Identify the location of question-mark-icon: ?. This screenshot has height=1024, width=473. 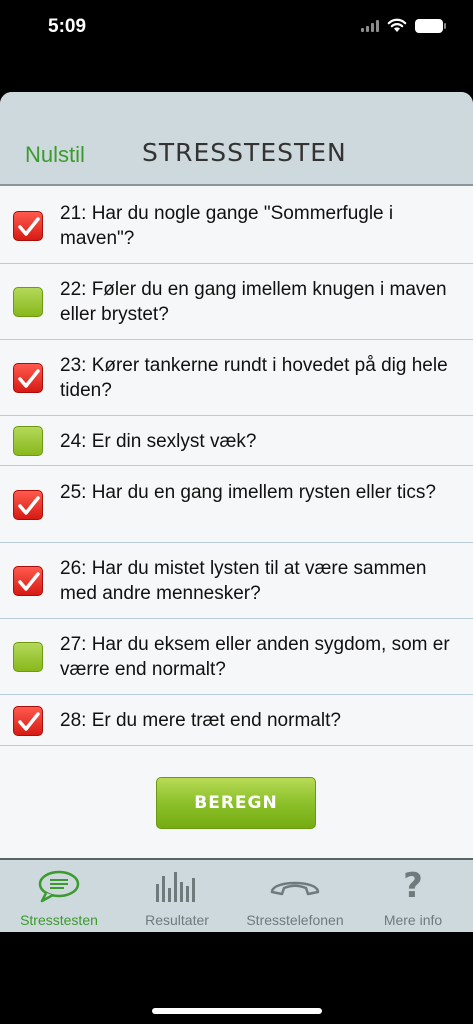
(413, 886).